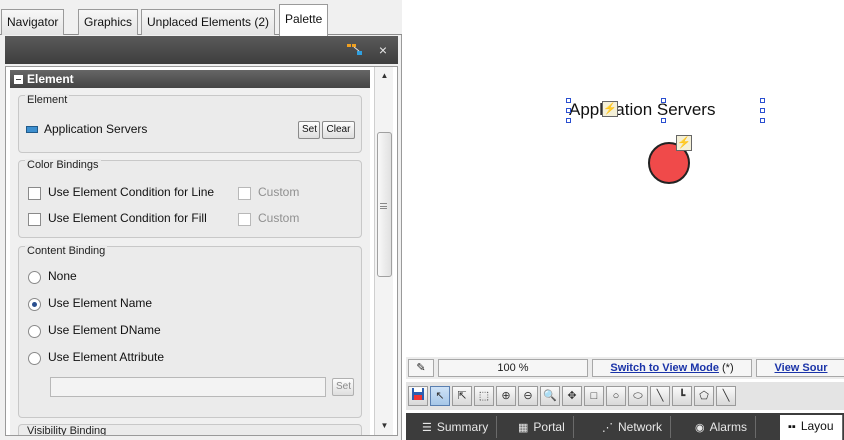 The width and height of the screenshot is (844, 440). What do you see at coordinates (190, 430) in the screenshot?
I see `visibility-binding-group: Visibility Binding` at bounding box center [190, 430].